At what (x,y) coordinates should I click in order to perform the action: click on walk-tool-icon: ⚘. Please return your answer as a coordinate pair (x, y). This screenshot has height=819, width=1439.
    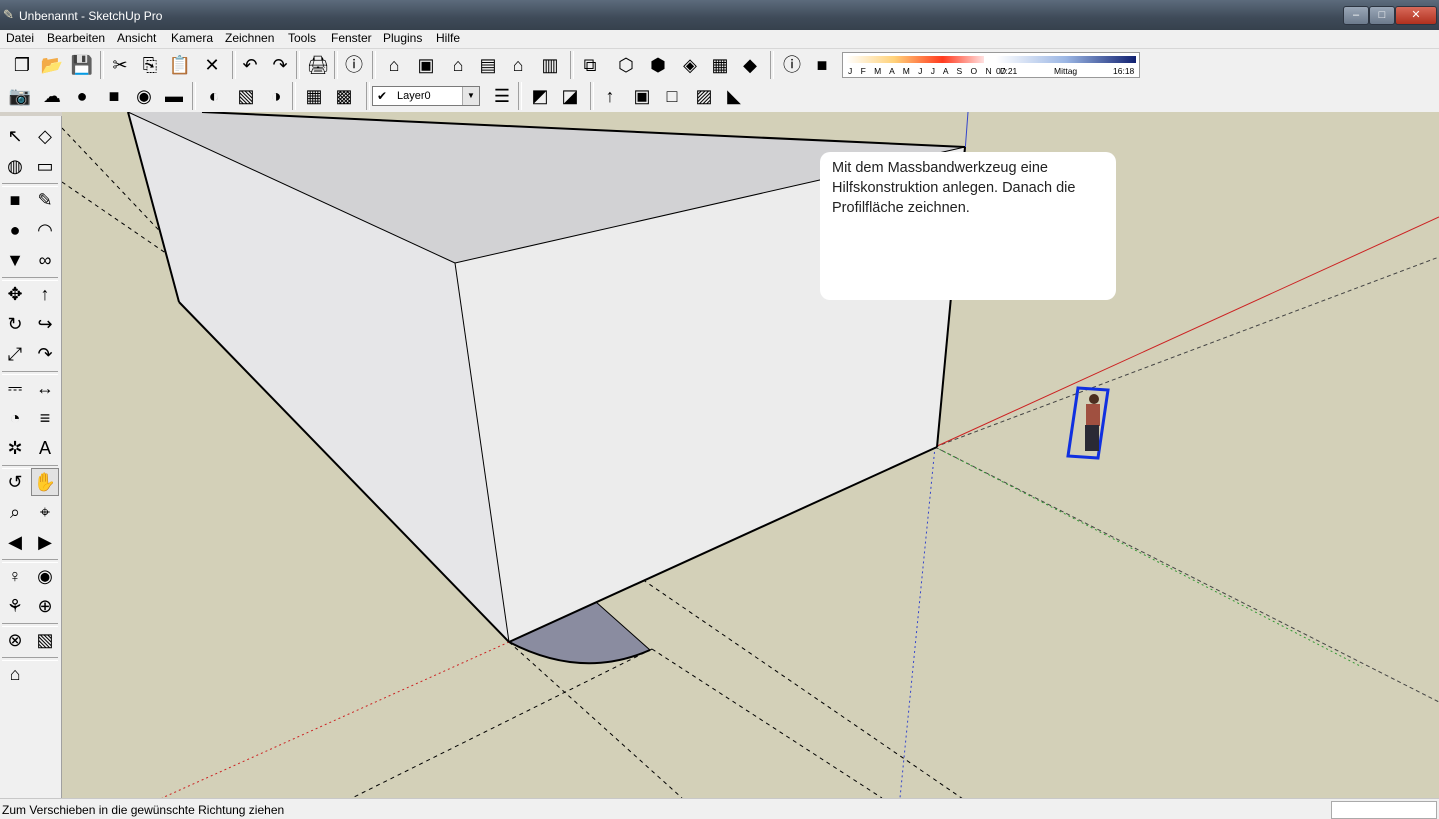
    Looking at the image, I should click on (15, 606).